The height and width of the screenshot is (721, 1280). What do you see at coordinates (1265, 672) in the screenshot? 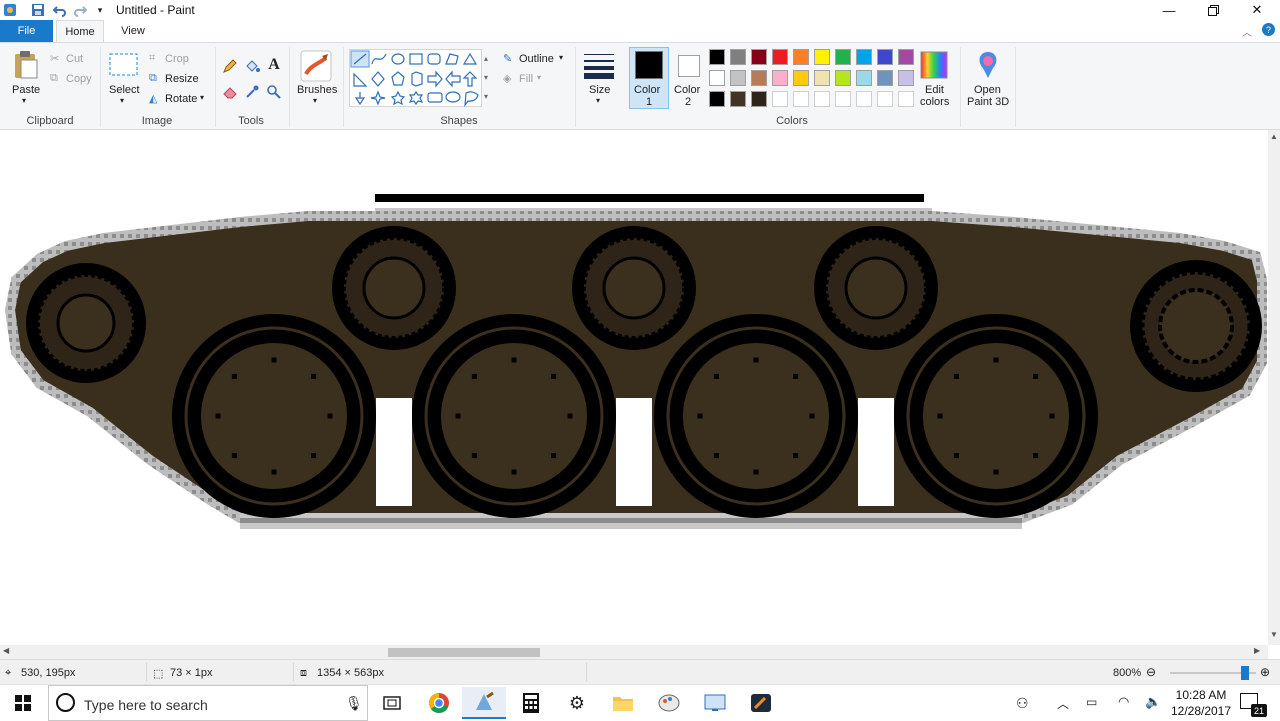
I see `zoom-in-icon: ⊕` at bounding box center [1265, 672].